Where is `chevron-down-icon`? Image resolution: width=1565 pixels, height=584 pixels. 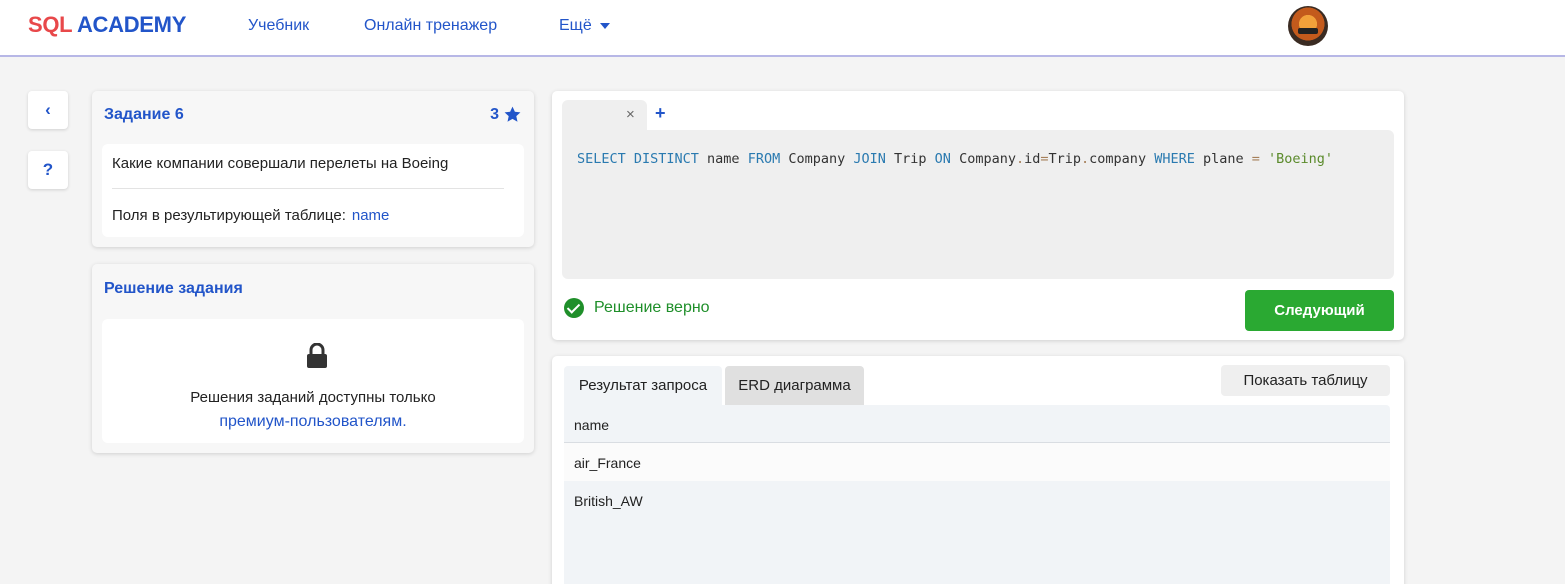 chevron-down-icon is located at coordinates (604, 25).